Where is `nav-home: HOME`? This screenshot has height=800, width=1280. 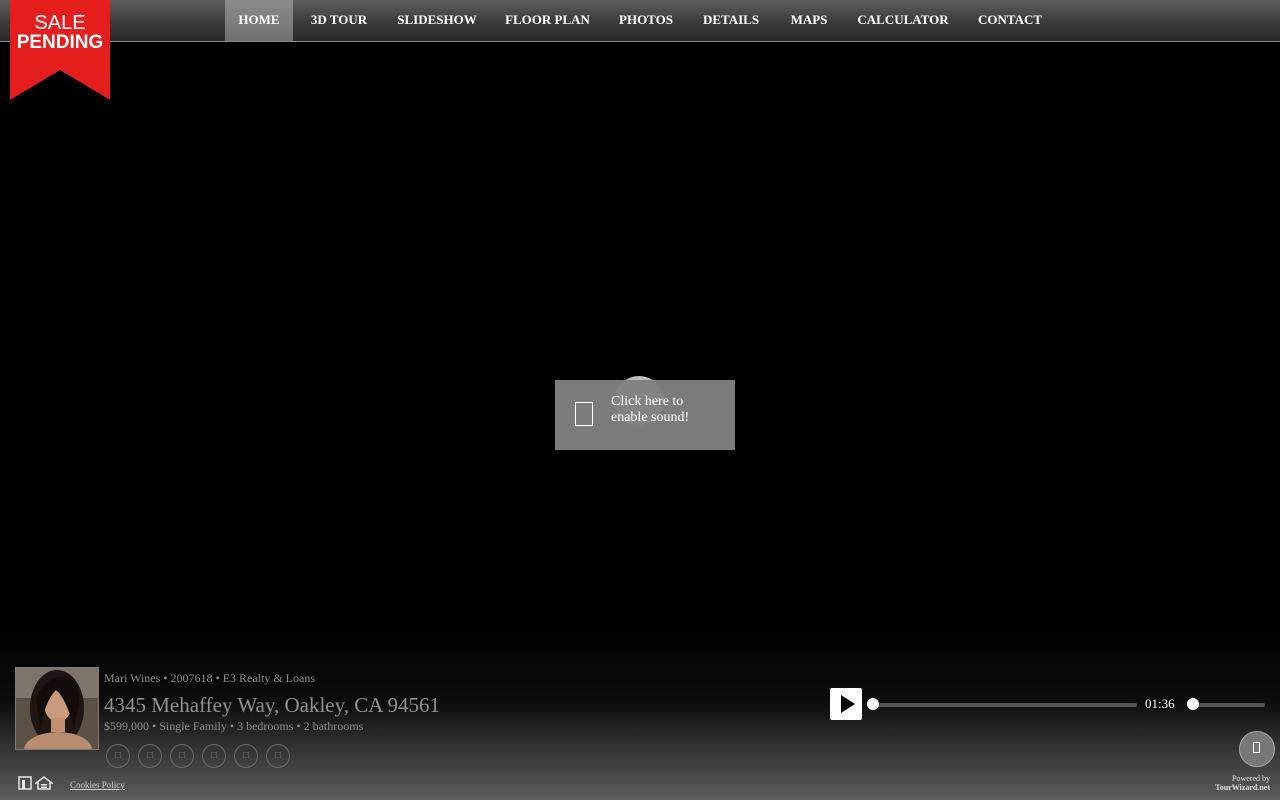 nav-home: HOME is located at coordinates (259, 20).